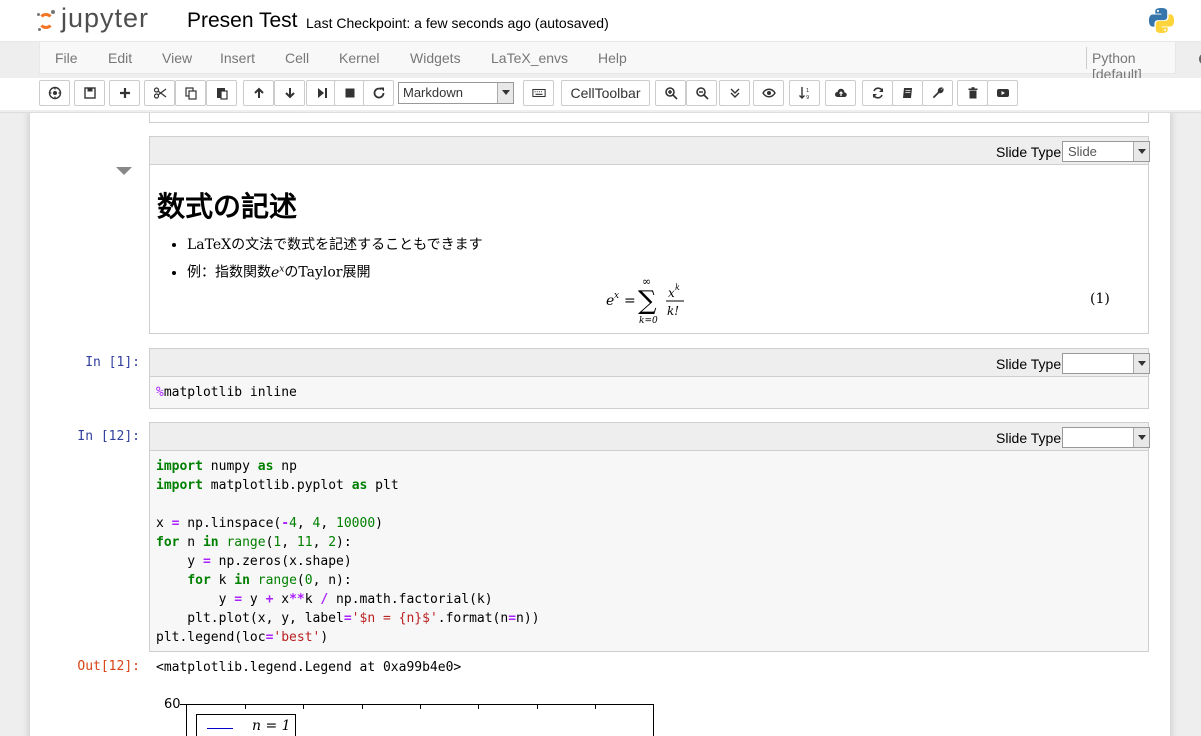 This screenshot has width=1201, height=736. Describe the element at coordinates (972, 93) in the screenshot. I see `delete-button` at that location.